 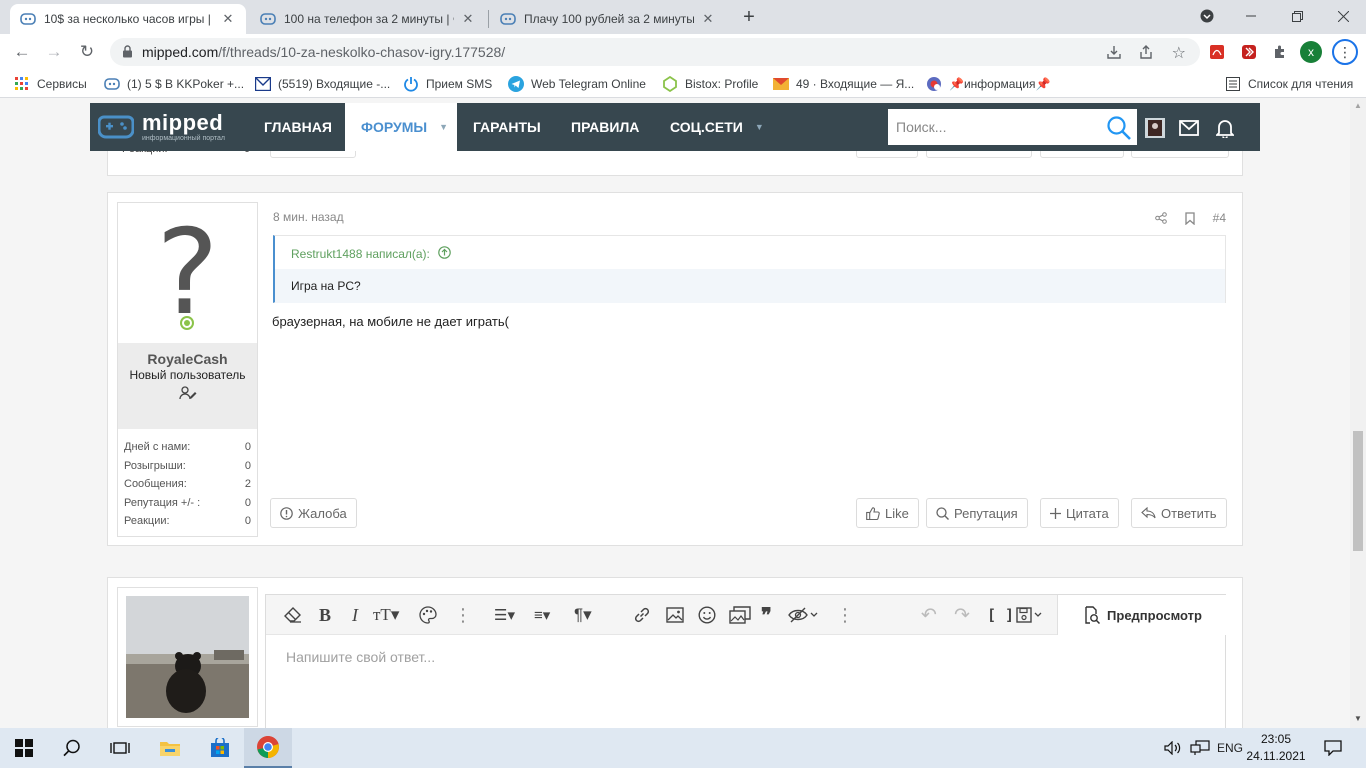 I want to click on username: RoyaleCash, so click(x=187, y=359).